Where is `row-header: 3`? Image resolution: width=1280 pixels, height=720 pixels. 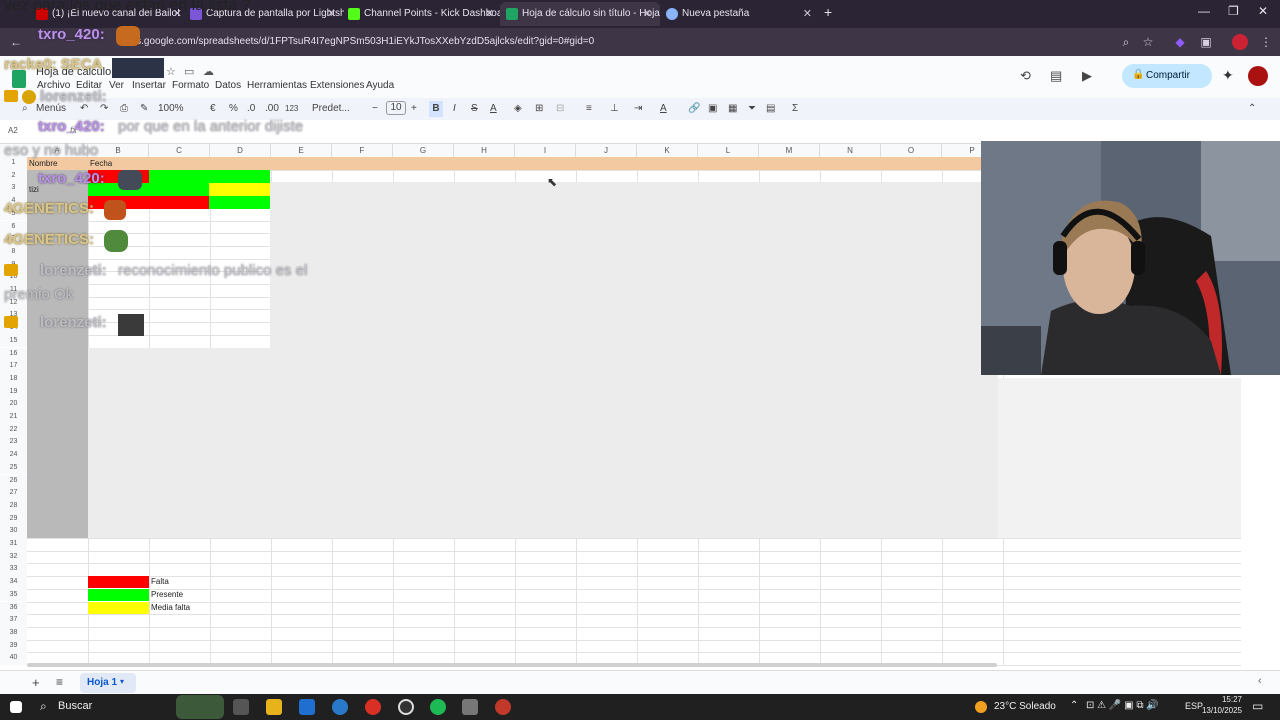
row-header: 3 is located at coordinates (13, 189).